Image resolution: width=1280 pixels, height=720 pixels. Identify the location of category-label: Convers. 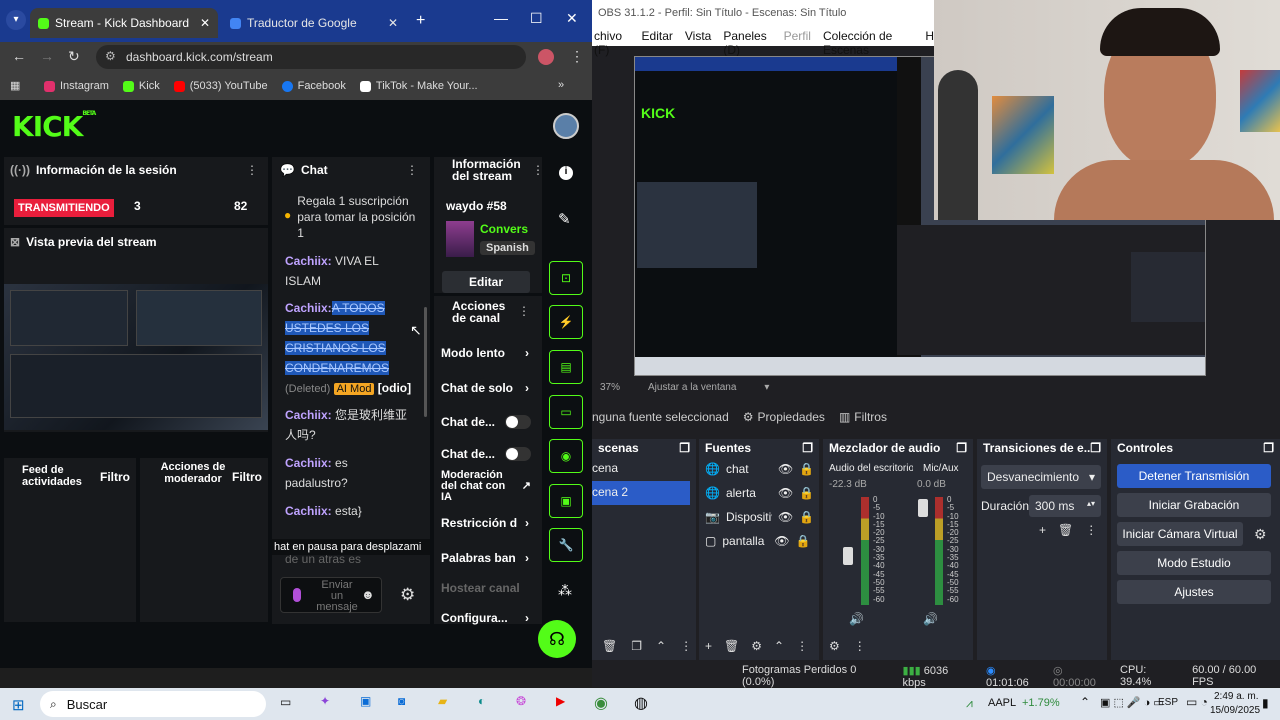
(504, 229).